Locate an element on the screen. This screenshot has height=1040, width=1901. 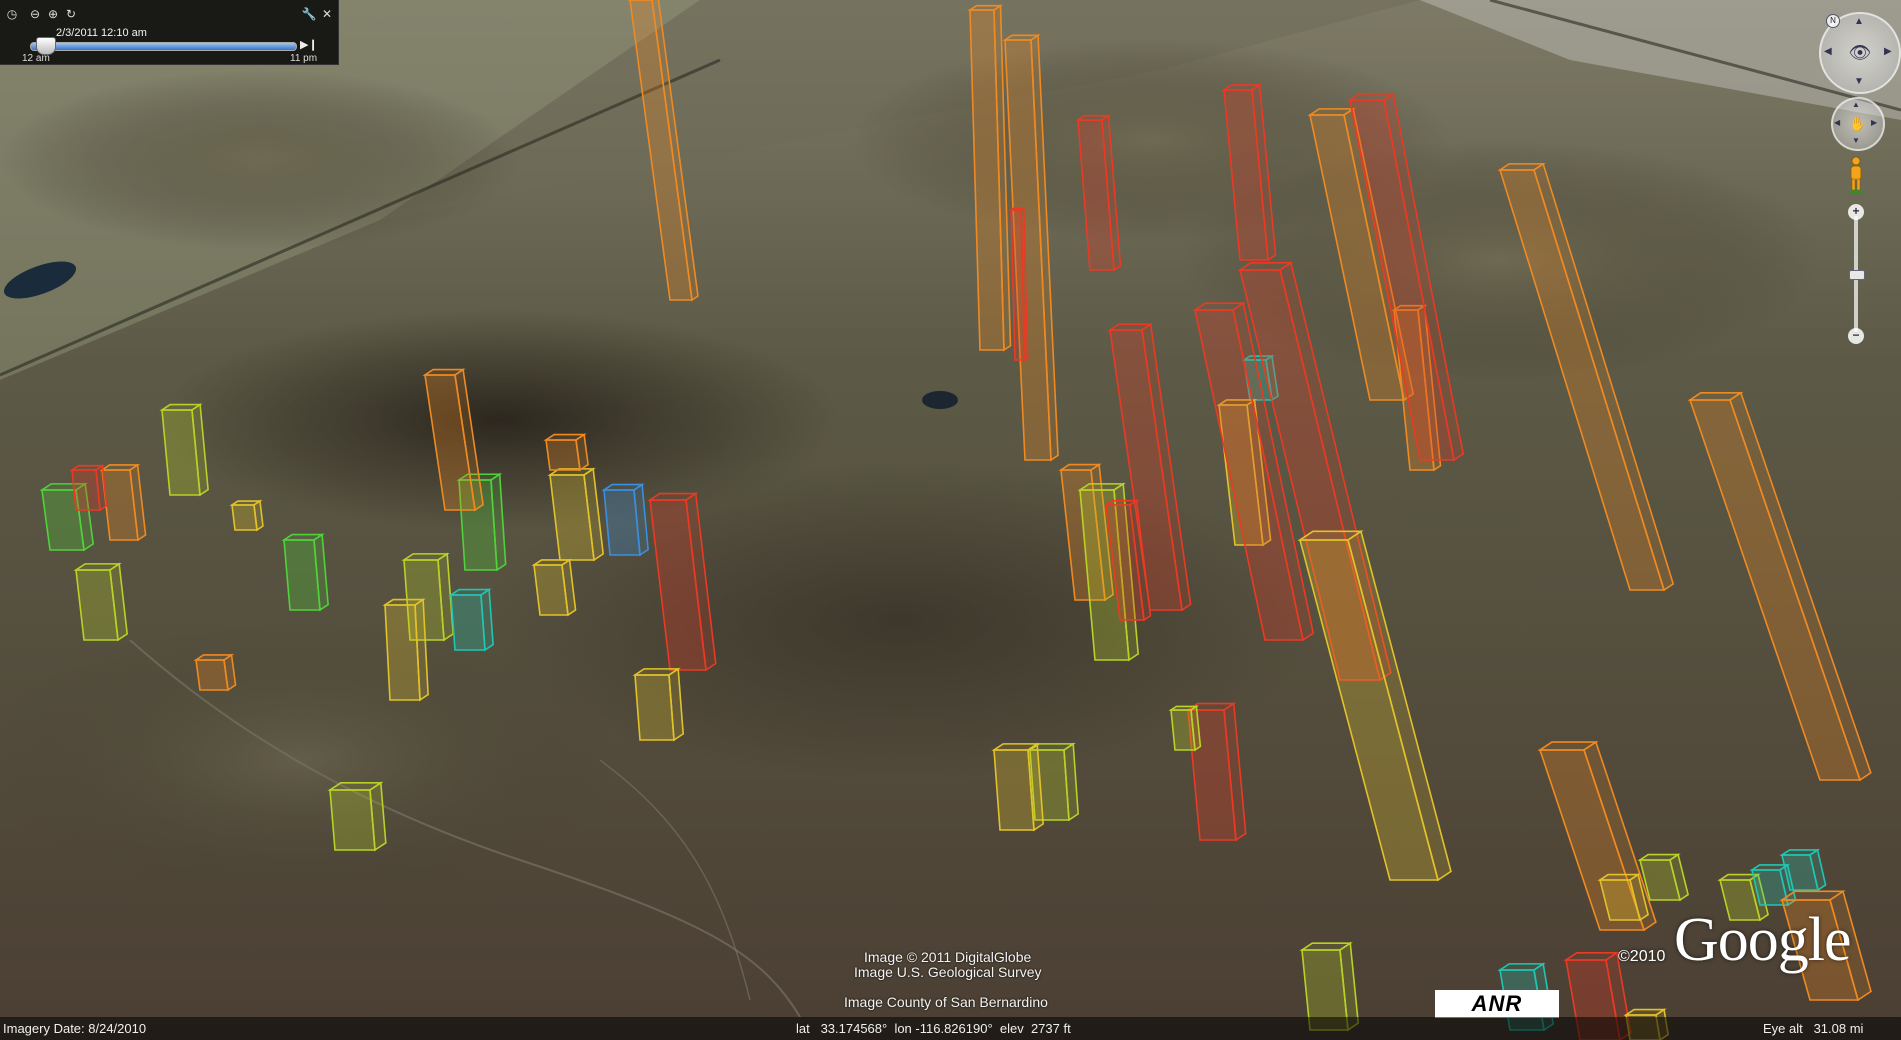
time-start-label: 12 am is located at coordinates (36, 58).